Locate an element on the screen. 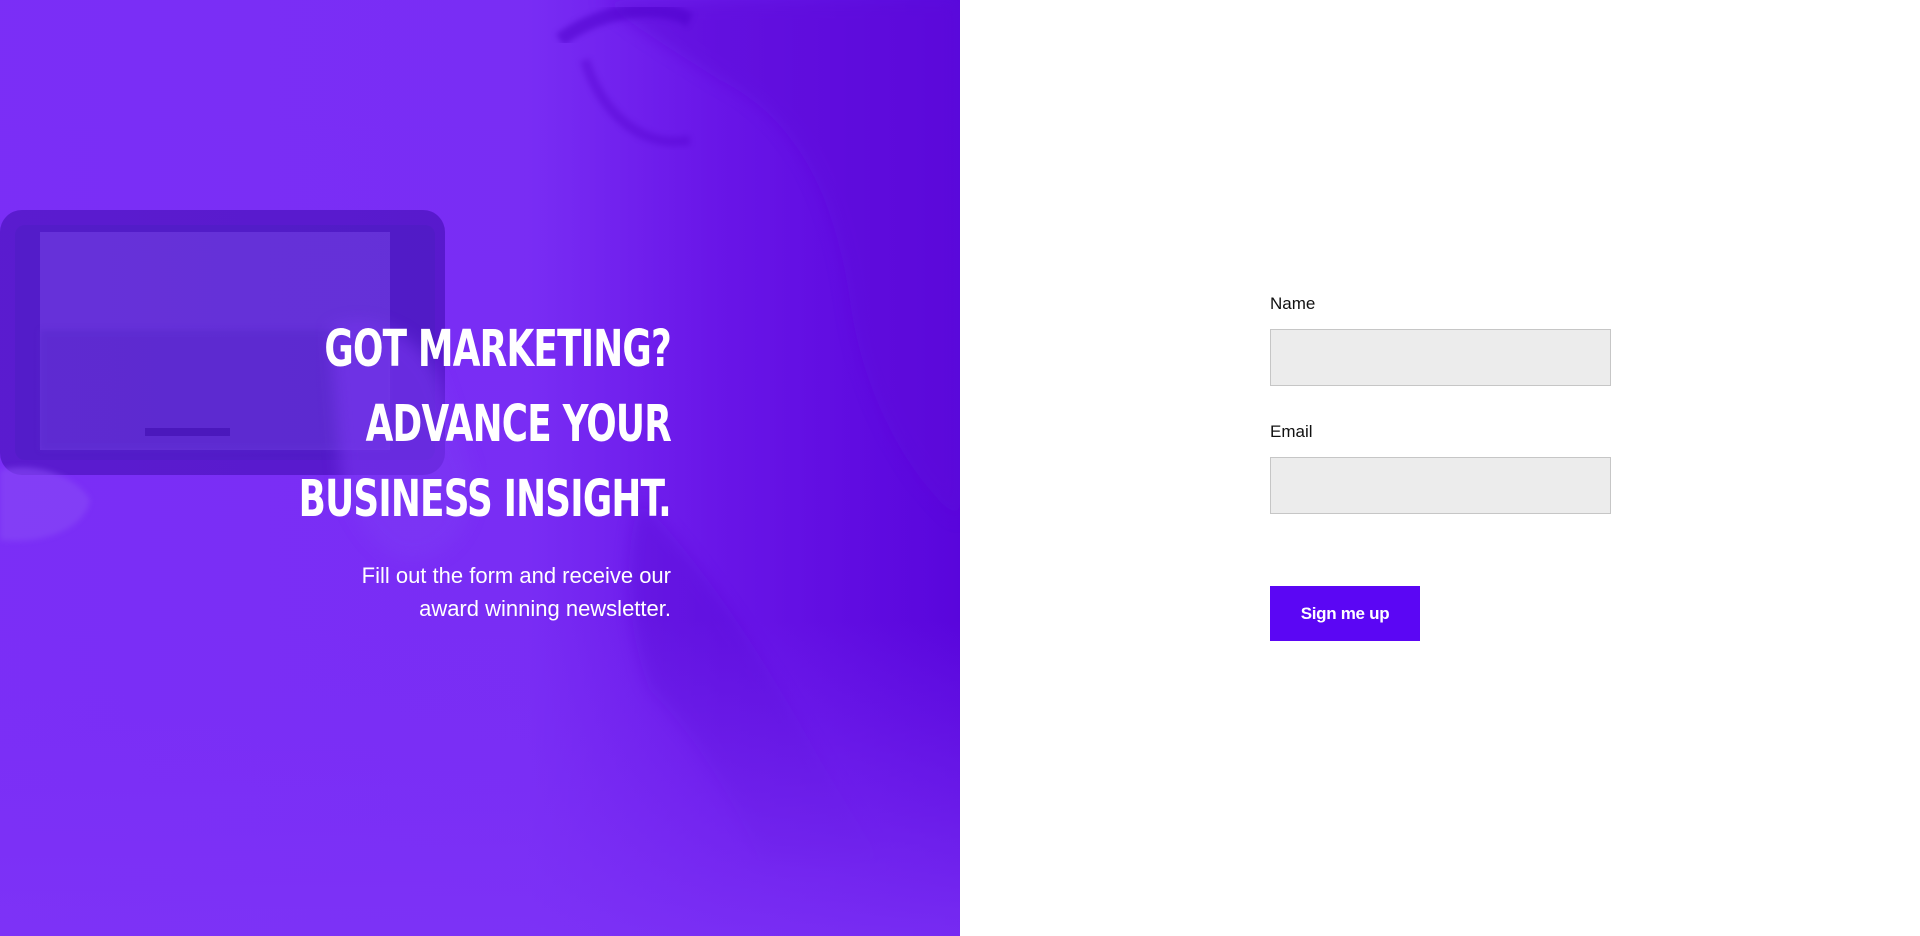  email-field-group: Email is located at coordinates (1440, 468).